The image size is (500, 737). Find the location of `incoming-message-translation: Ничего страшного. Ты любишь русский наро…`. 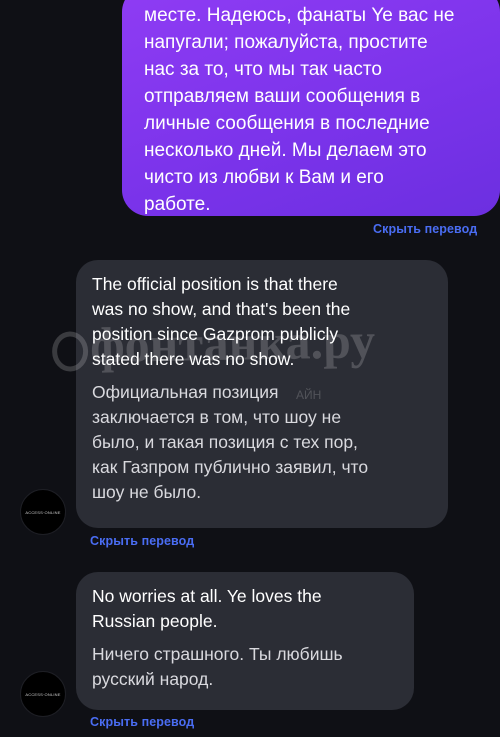

incoming-message-translation: Ничего страшного. Ты любишь русский наро… is located at coordinates (217, 666).